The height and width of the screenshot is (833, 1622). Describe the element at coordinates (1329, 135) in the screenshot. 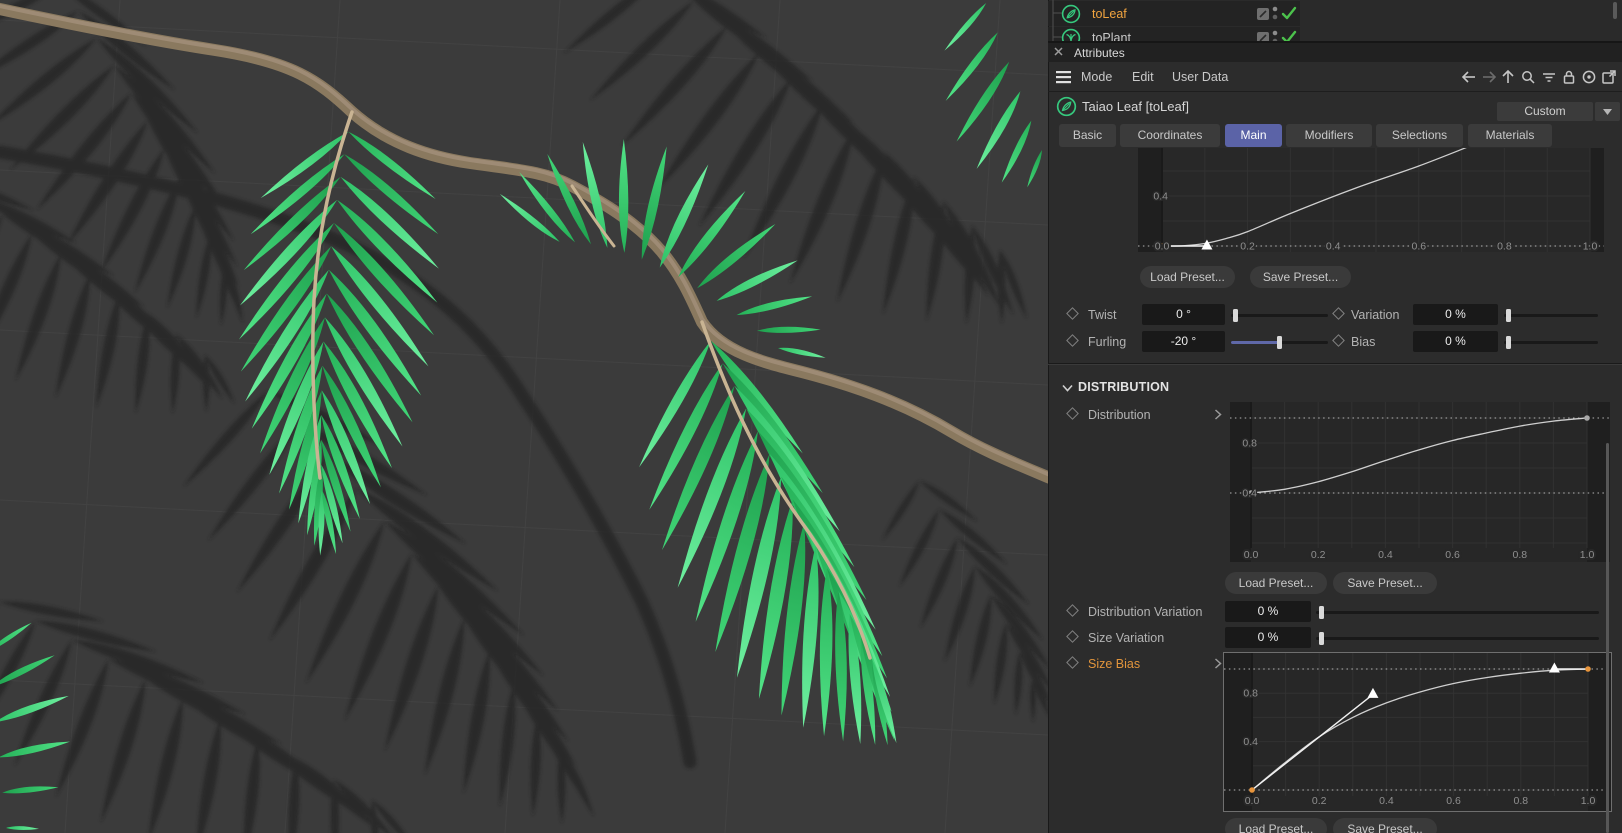

I see `tab-modifiers: Modifiers` at that location.